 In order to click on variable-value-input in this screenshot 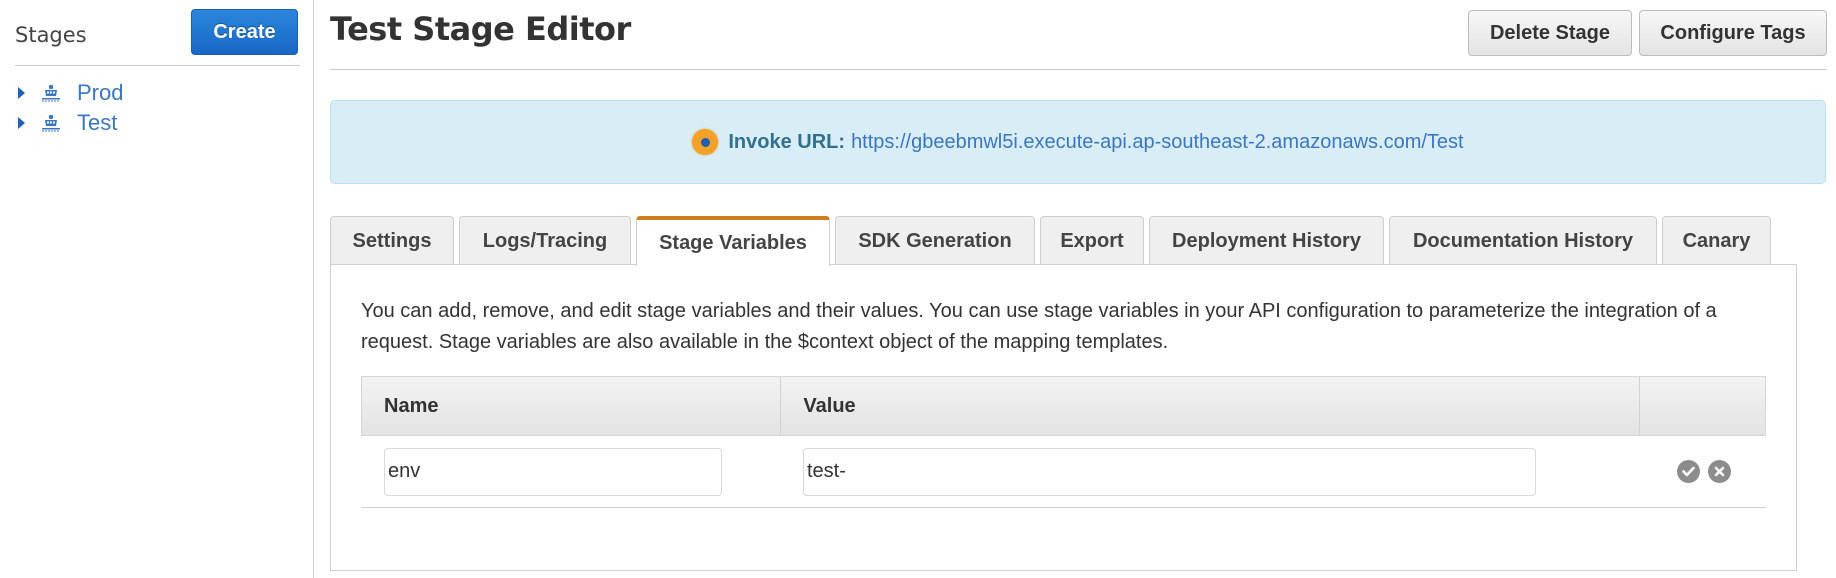, I will do `click(1169, 471)`.